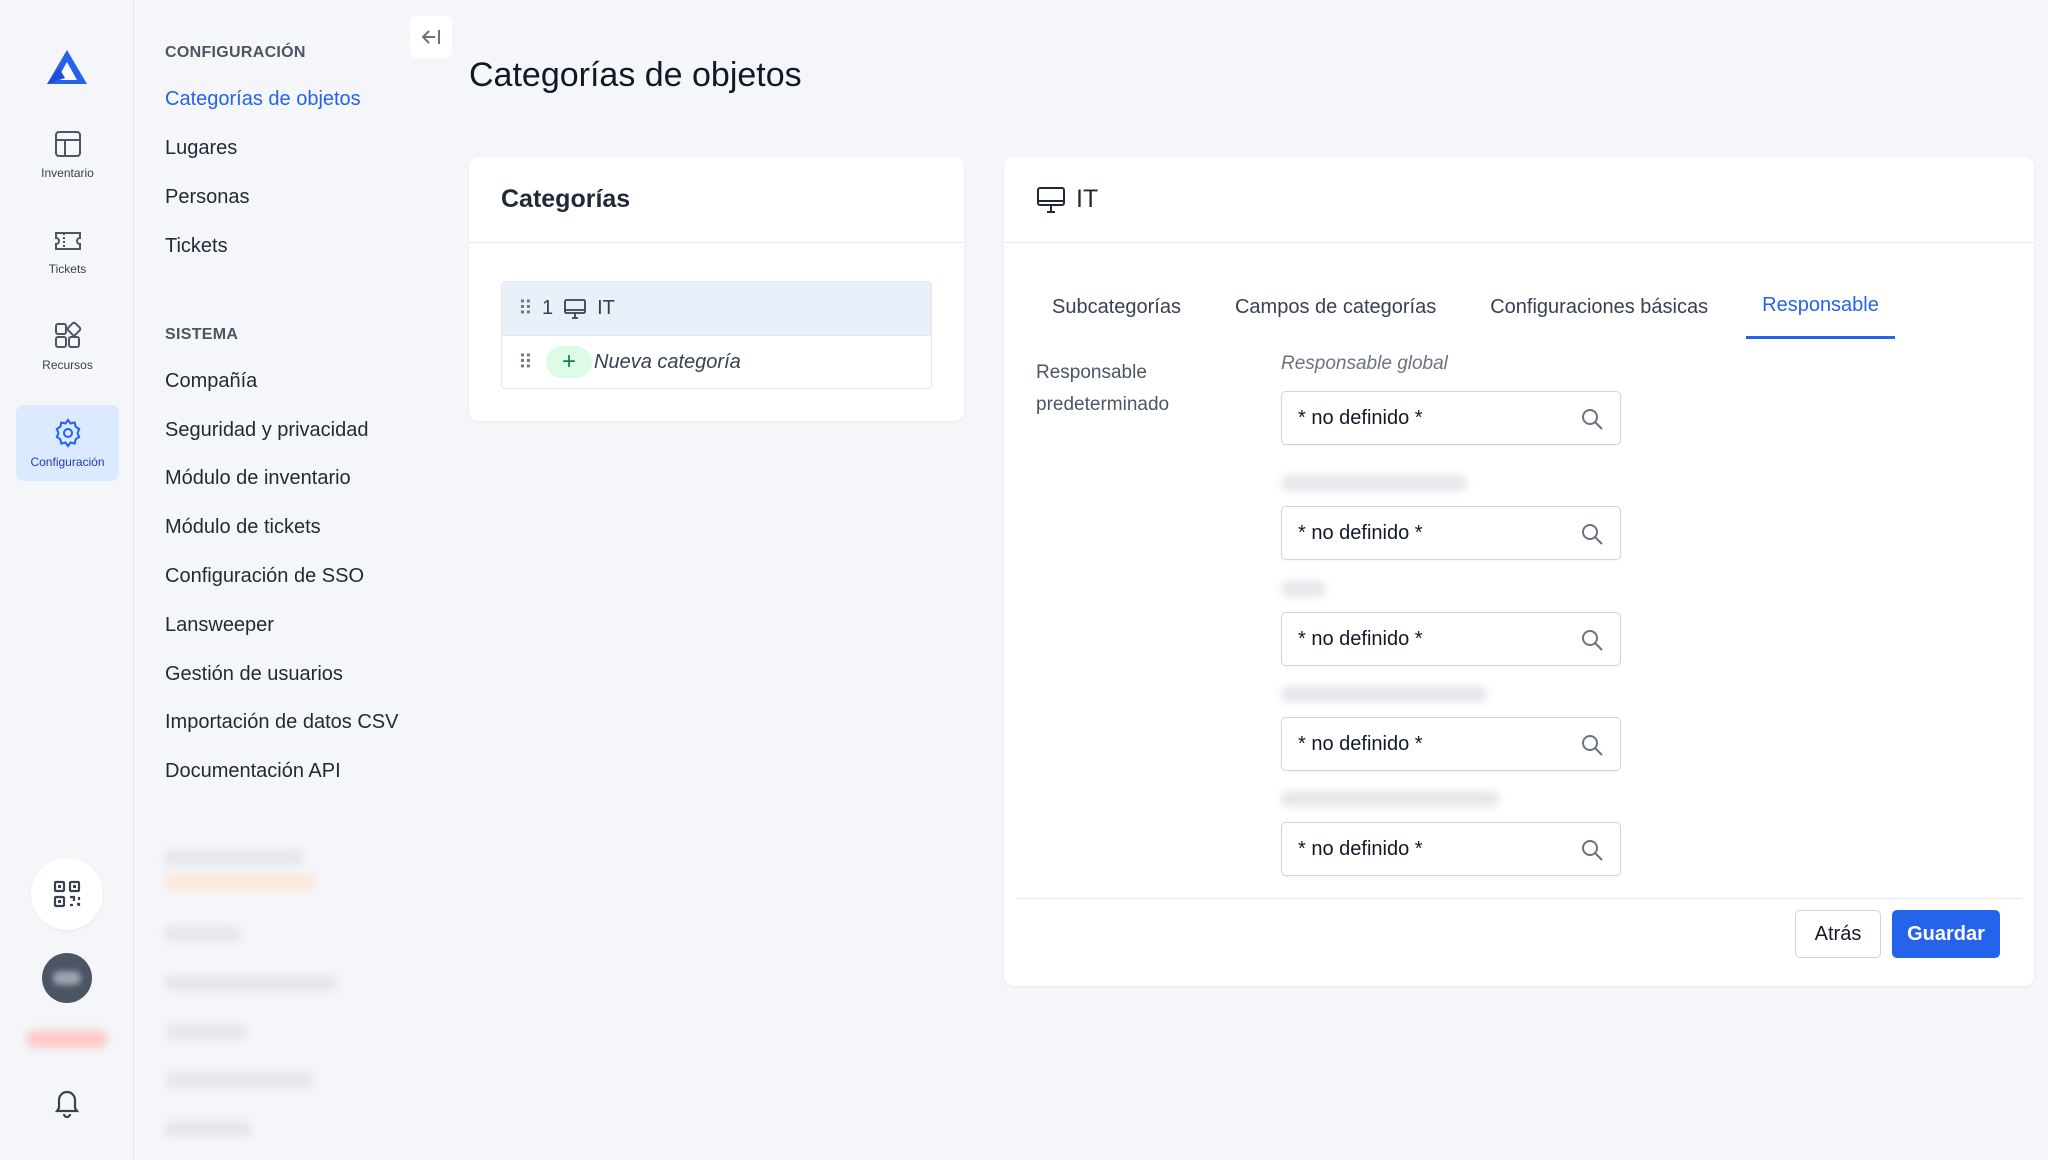  Describe the element at coordinates (219, 625) in the screenshot. I see `nav-item-lansweeper: Lansweeper` at that location.